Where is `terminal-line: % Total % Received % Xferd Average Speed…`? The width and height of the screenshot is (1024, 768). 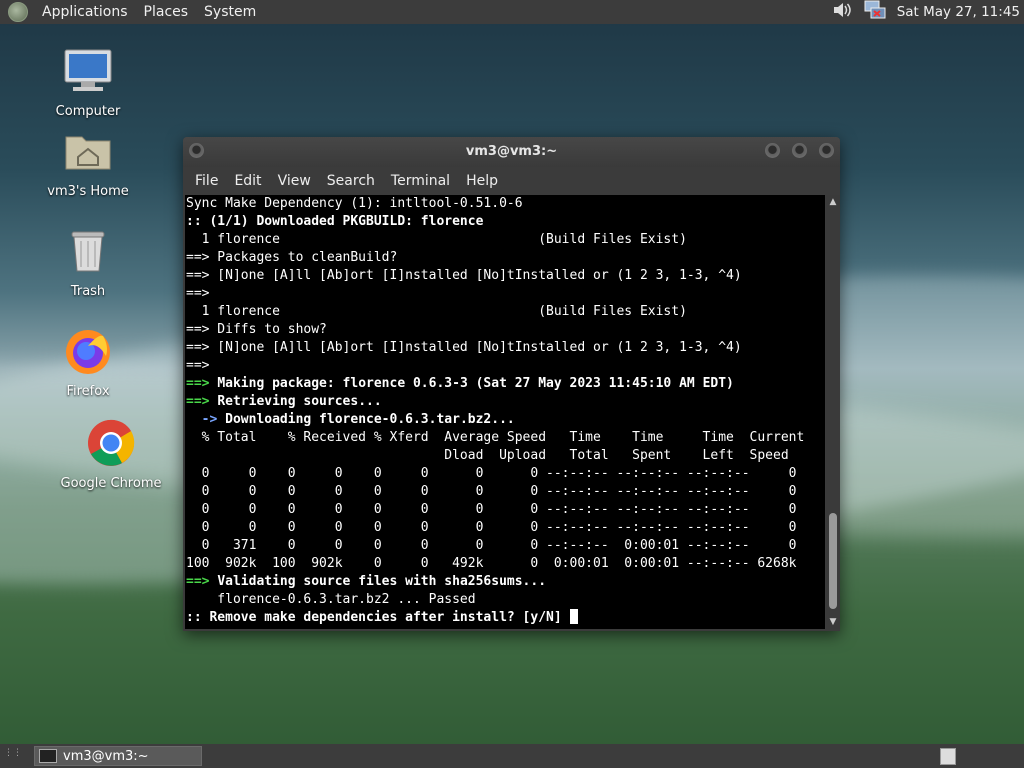
terminal-line: % Total % Received % Xferd Average Speed… is located at coordinates (505, 438).